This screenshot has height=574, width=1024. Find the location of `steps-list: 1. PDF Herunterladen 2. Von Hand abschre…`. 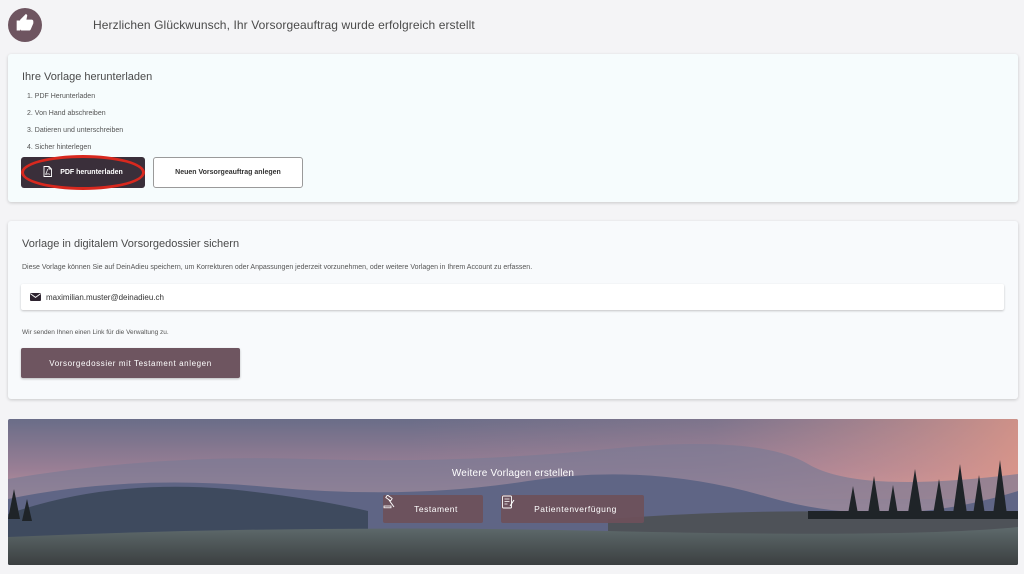

steps-list: 1. PDF Herunterladen 2. Von Hand abschre… is located at coordinates (75, 126).